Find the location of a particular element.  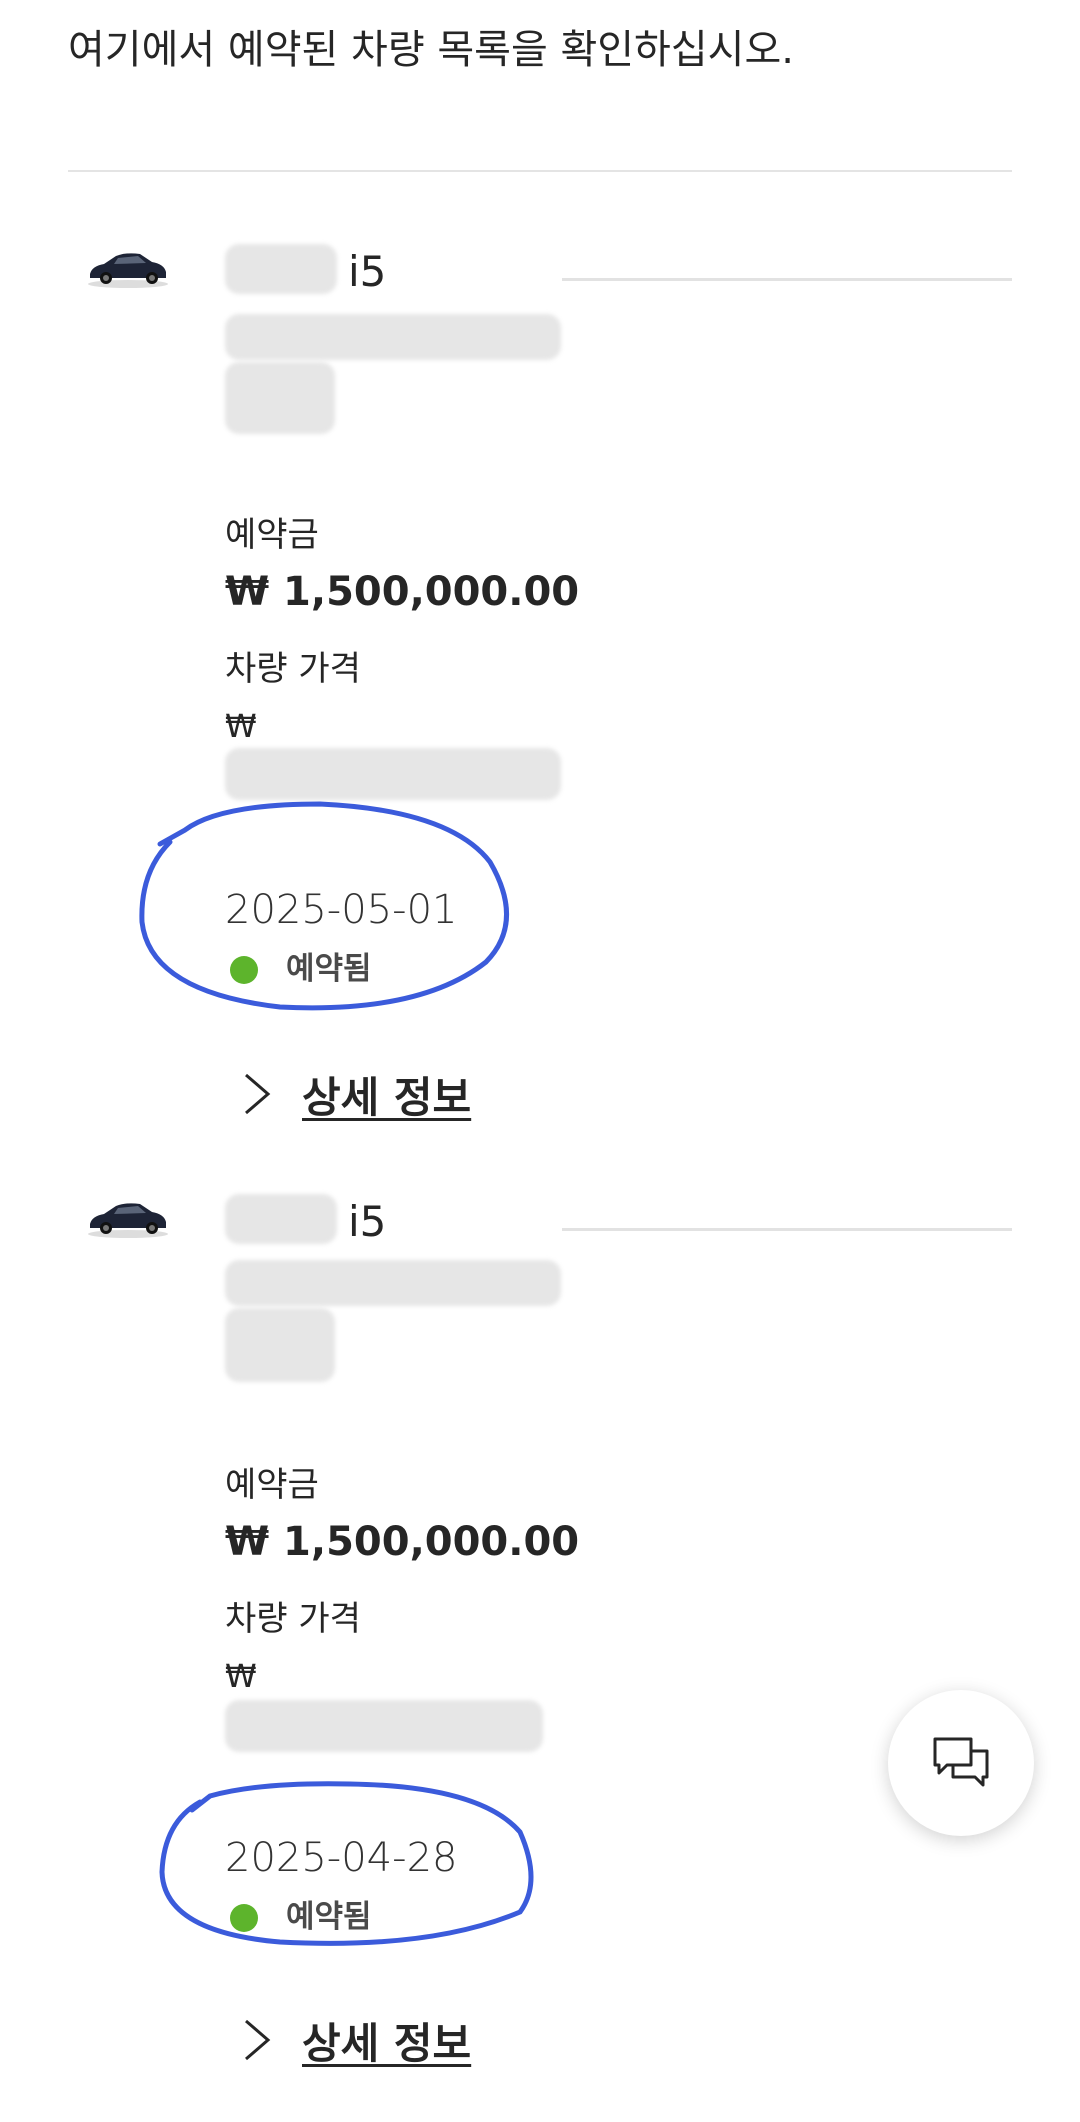

chat-bubbles-icon is located at coordinates (961, 1762).